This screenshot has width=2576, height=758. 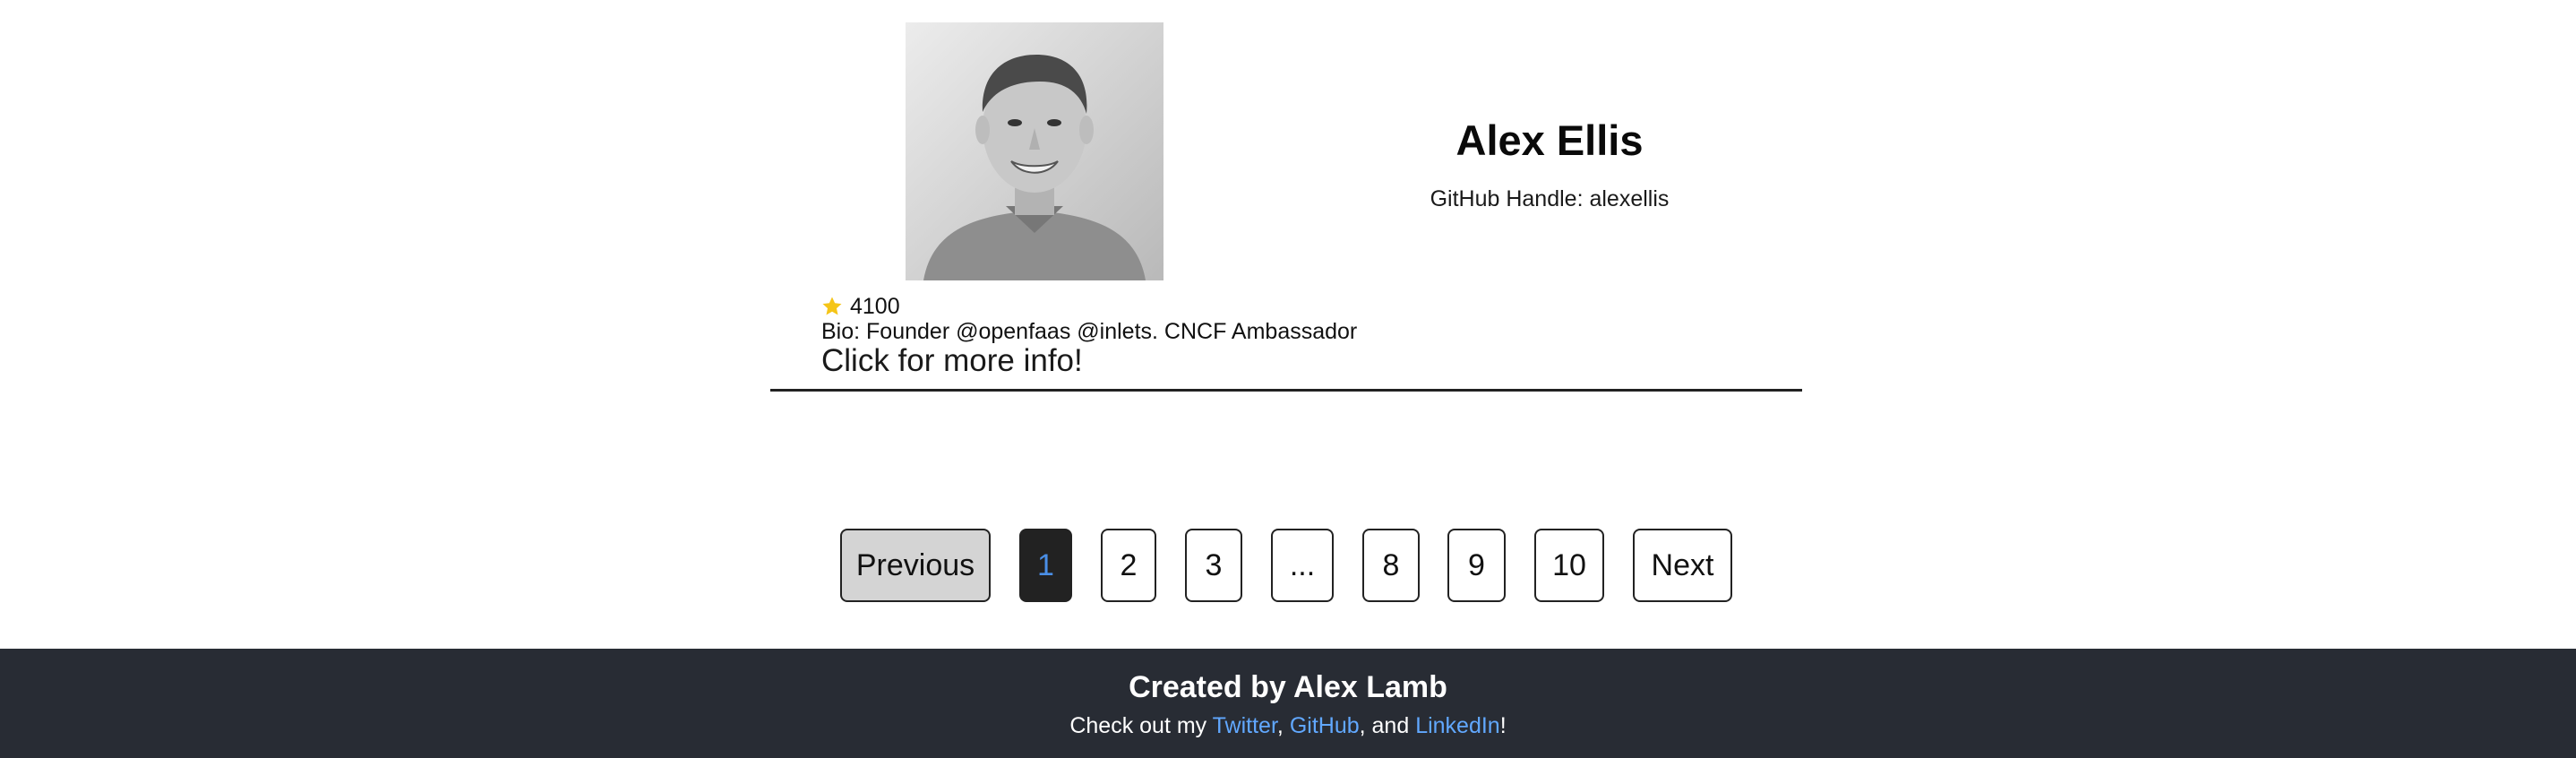 I want to click on profile-name: Alex Ellis, so click(x=1549, y=140).